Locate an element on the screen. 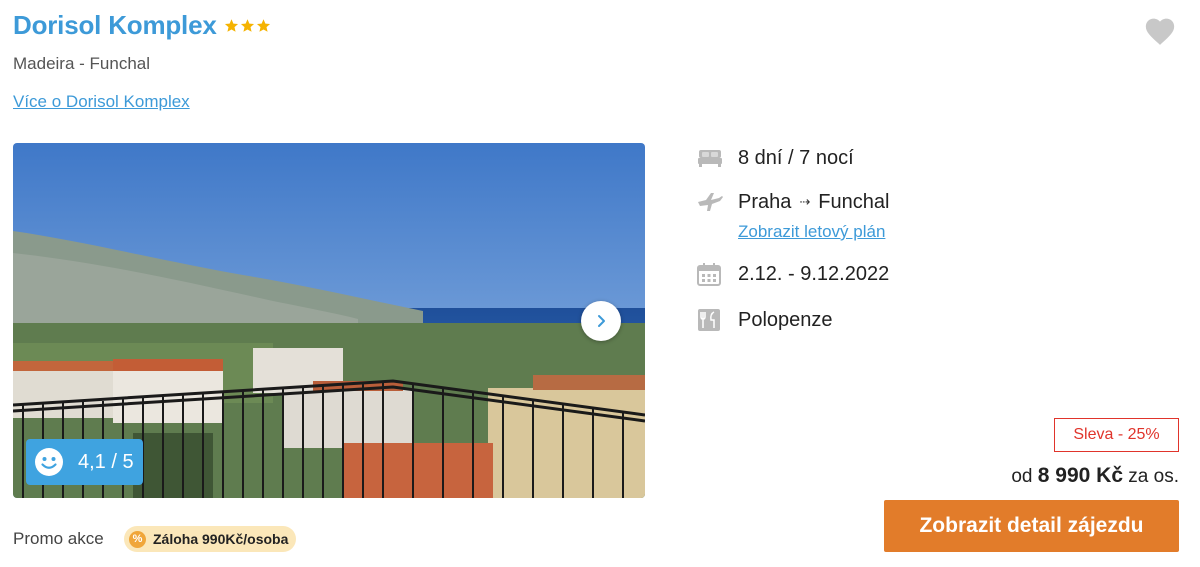 The width and height of the screenshot is (1200, 567). flight-from: Praha is located at coordinates (765, 201).